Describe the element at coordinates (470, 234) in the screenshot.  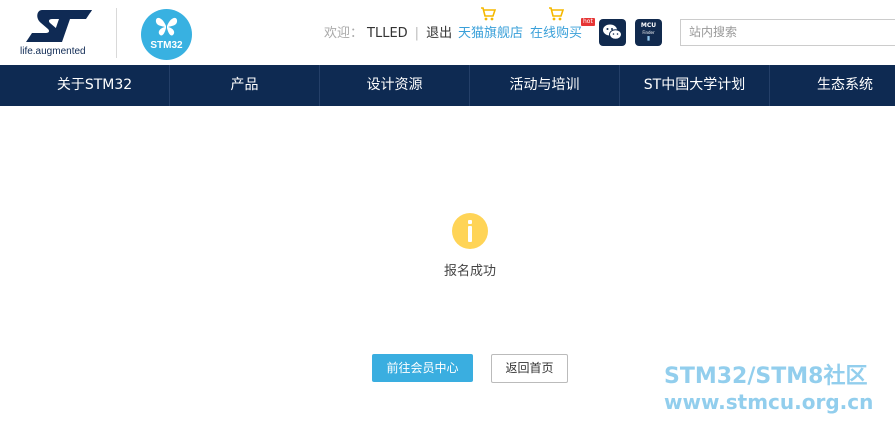
I see `info-icon-bar` at that location.